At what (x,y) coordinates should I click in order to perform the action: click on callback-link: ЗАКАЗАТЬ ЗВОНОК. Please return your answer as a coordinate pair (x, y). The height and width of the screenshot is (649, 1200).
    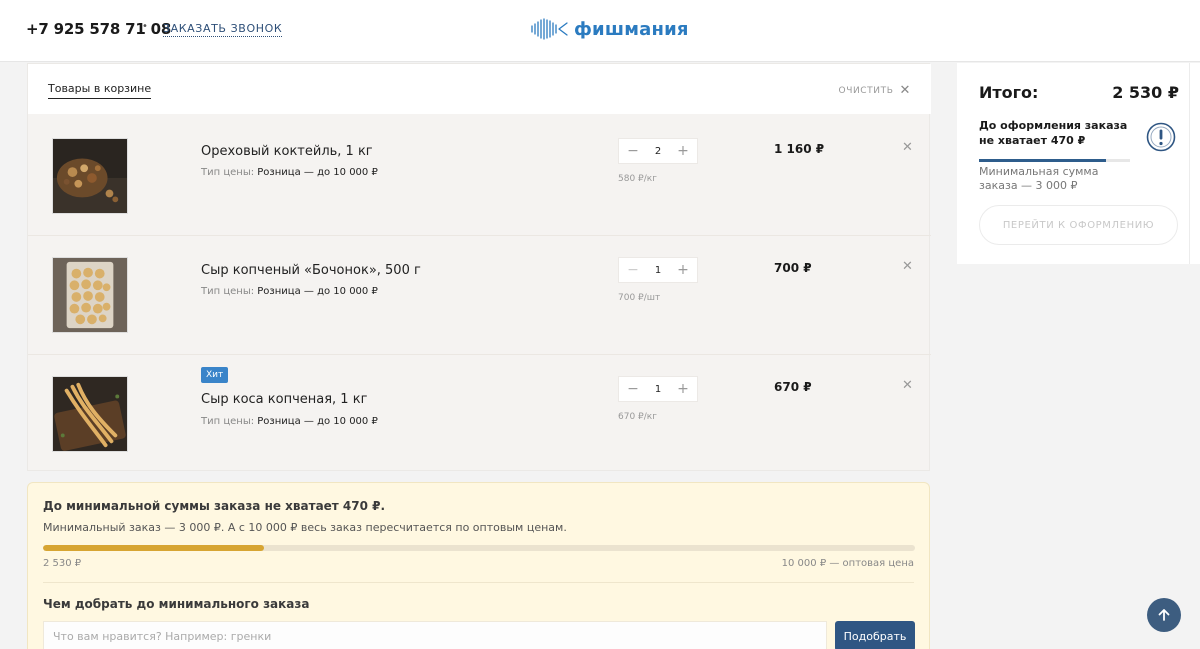
    Looking at the image, I should click on (223, 29).